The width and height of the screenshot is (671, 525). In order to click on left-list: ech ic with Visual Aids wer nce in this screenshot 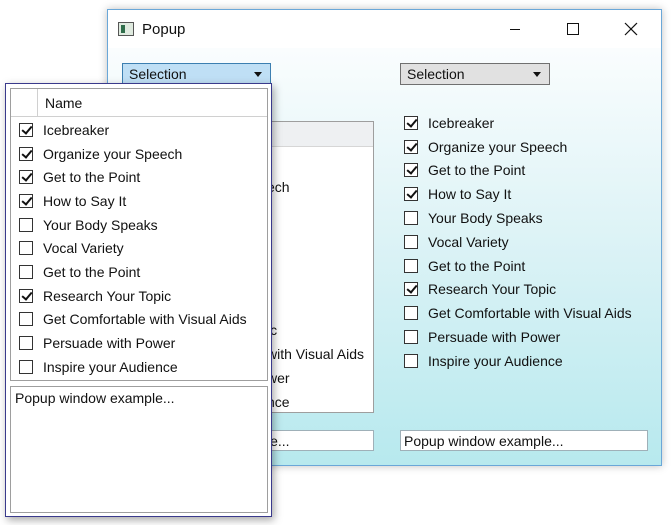, I will do `click(316, 267)`.